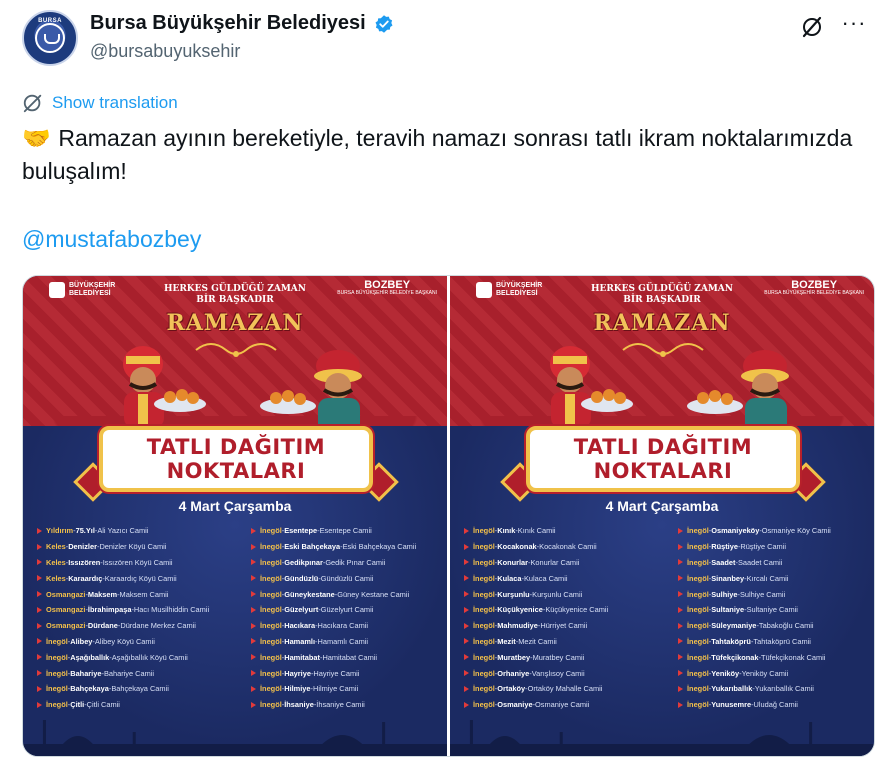 The image size is (887, 771). What do you see at coordinates (515, 705) in the screenshot?
I see `neighborhood-name: Osmaniye` at bounding box center [515, 705].